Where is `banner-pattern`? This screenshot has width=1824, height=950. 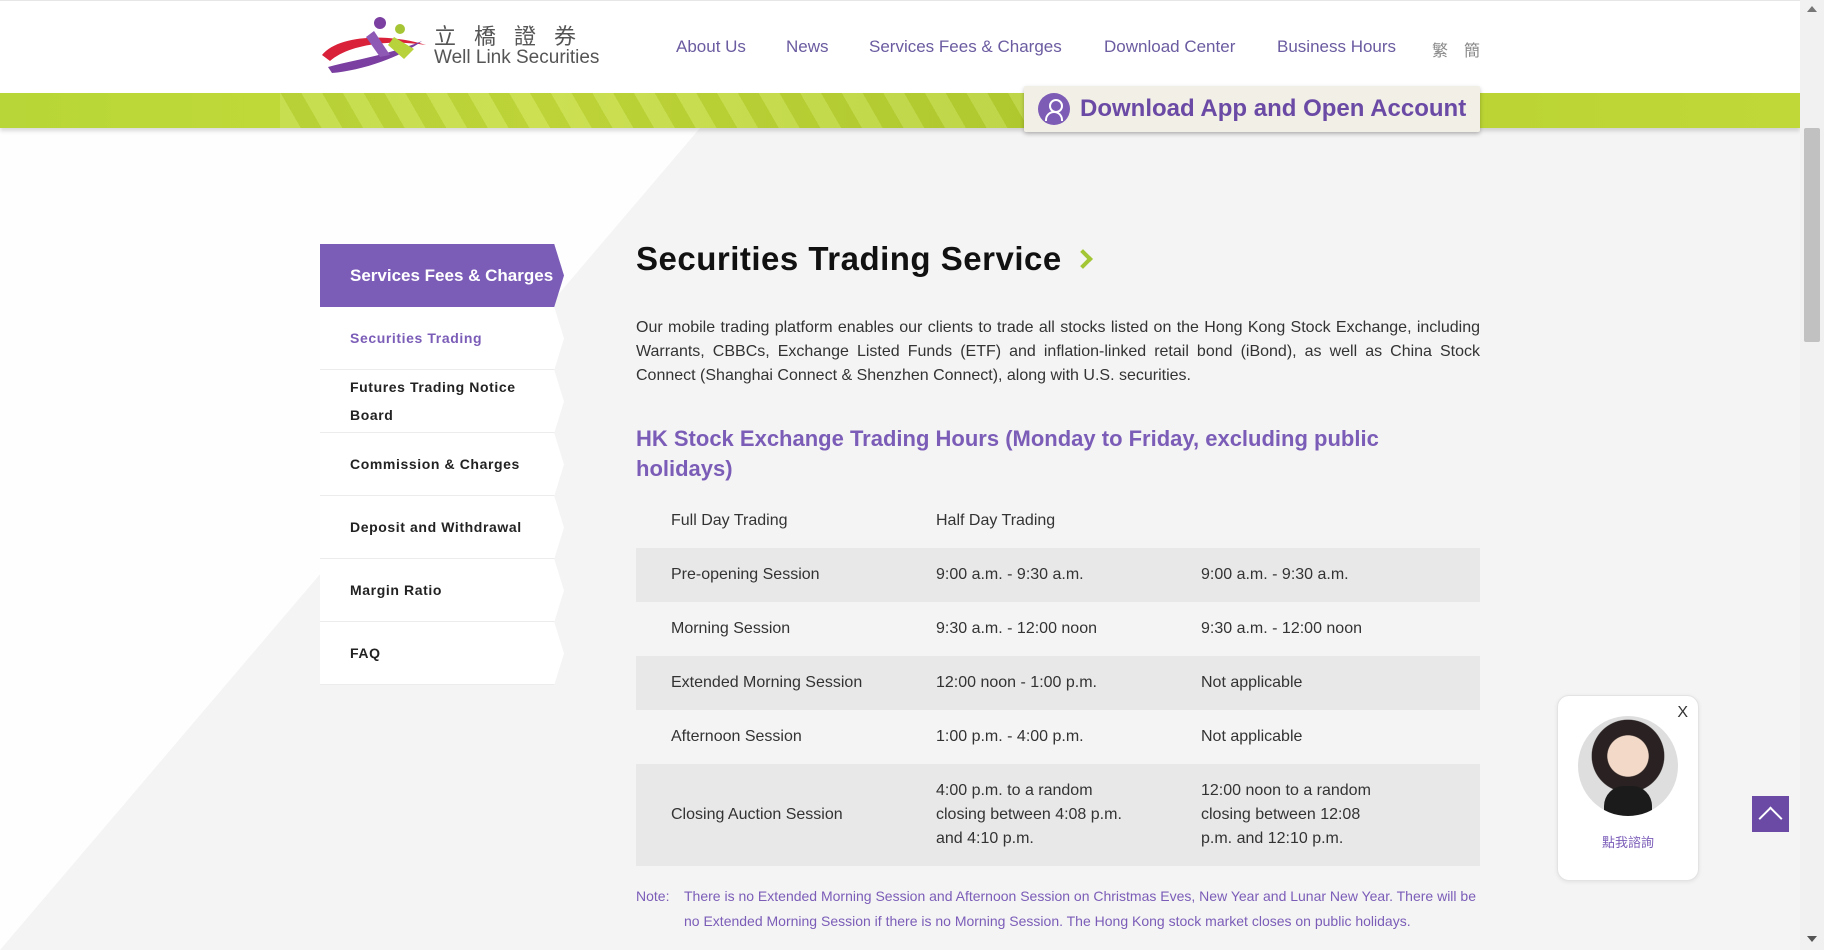
banner-pattern is located at coordinates (660, 110).